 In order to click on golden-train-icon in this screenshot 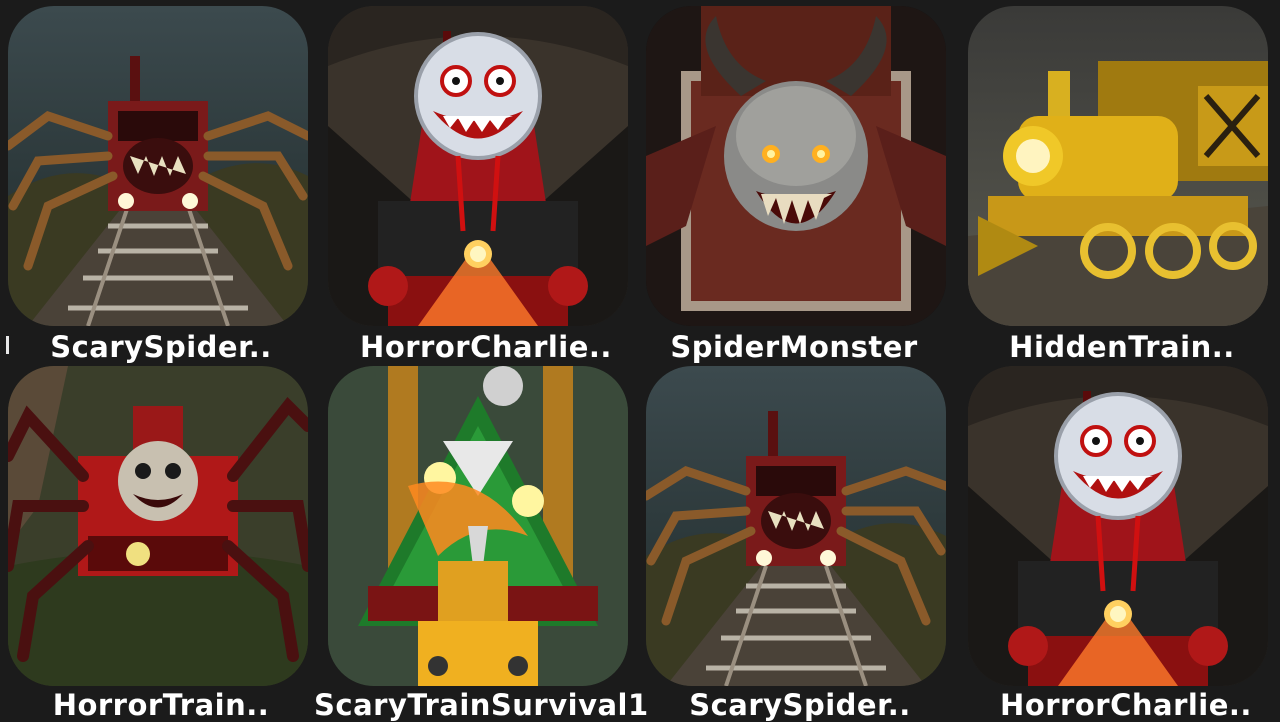, I will do `click(1118, 166)`.